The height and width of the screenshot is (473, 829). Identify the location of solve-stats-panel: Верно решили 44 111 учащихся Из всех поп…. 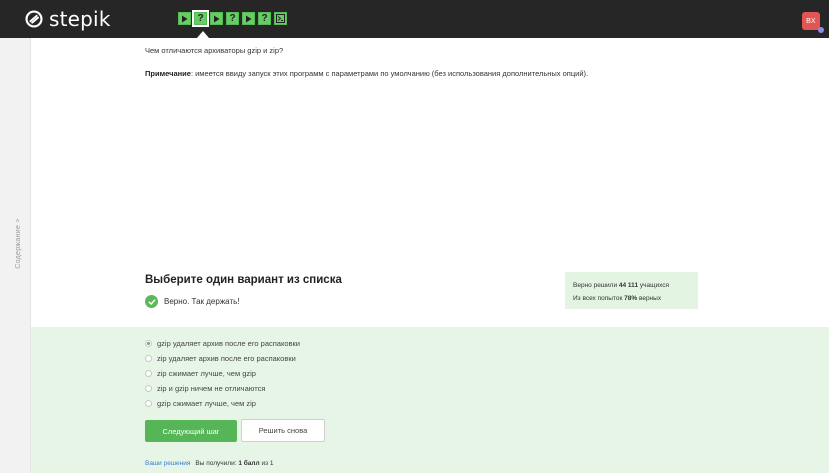
(631, 290).